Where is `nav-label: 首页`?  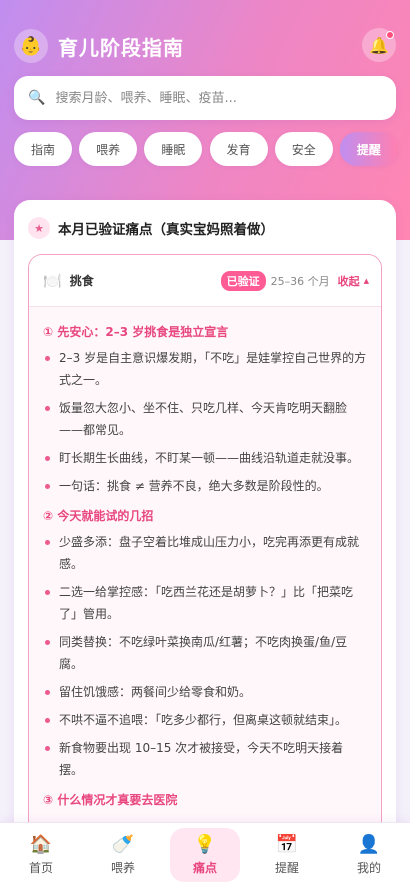 nav-label: 首页 is located at coordinates (40, 867).